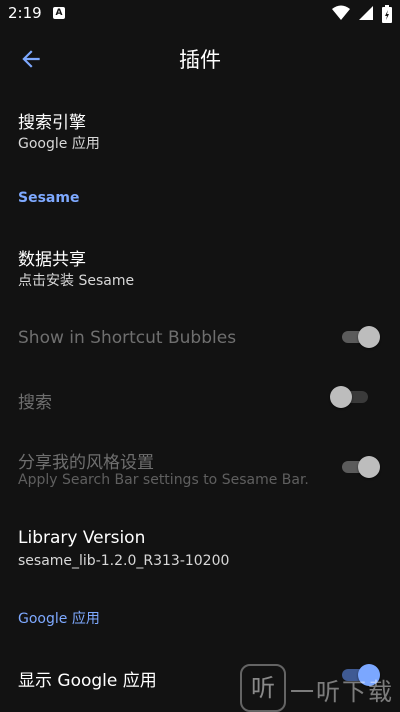 This screenshot has height=712, width=400. I want to click on app-bar: 插件, so click(200, 59).